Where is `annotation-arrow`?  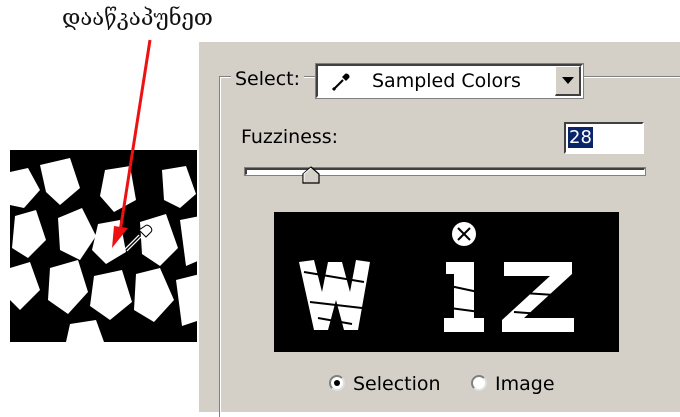
annotation-arrow is located at coordinates (132, 145).